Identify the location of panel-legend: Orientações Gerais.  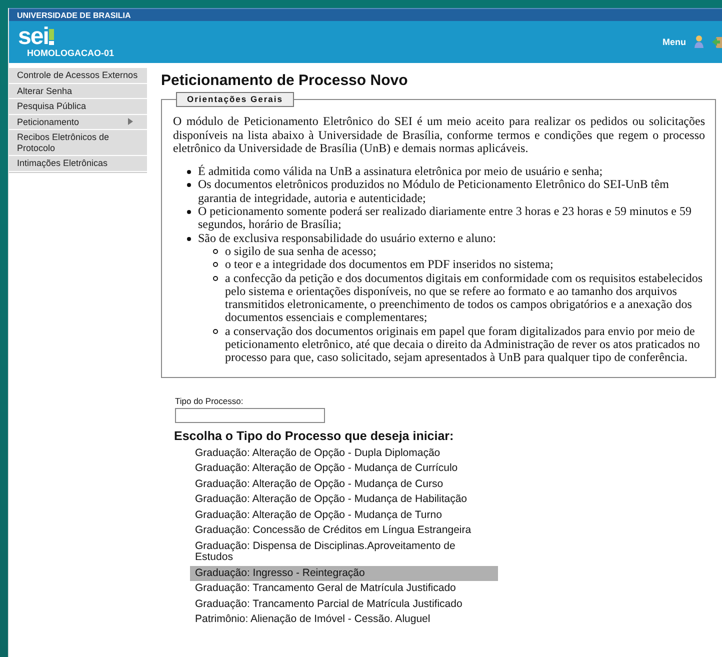
(235, 100).